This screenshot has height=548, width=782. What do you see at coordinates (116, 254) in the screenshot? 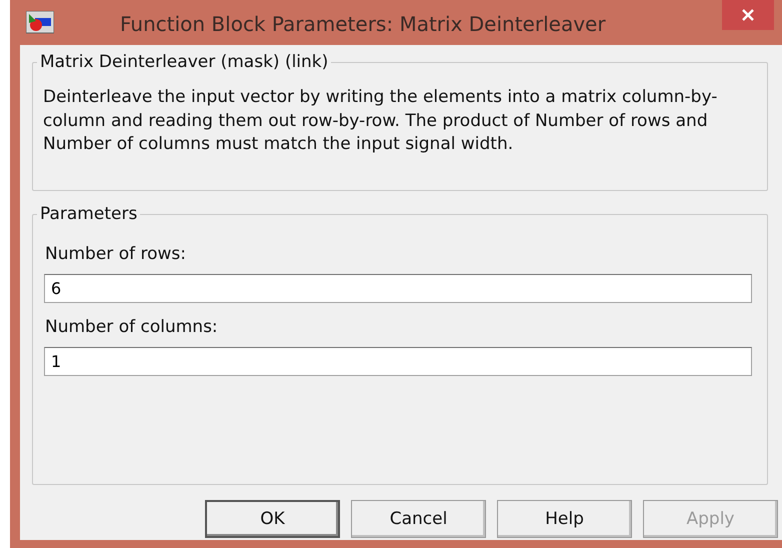
I see `field-label: Number of rows:` at bounding box center [116, 254].